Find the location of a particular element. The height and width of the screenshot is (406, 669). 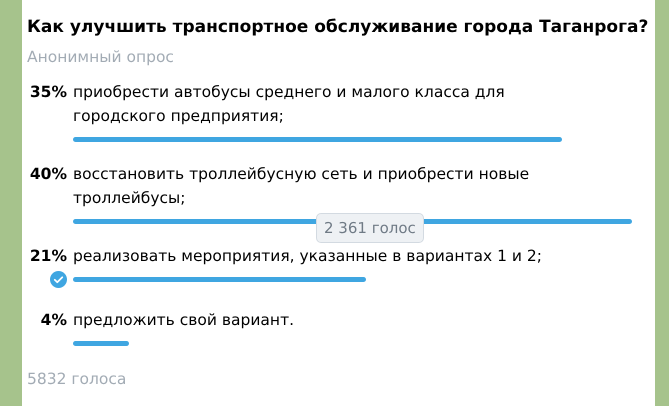

option-percent: 35% is located at coordinates (48, 92).